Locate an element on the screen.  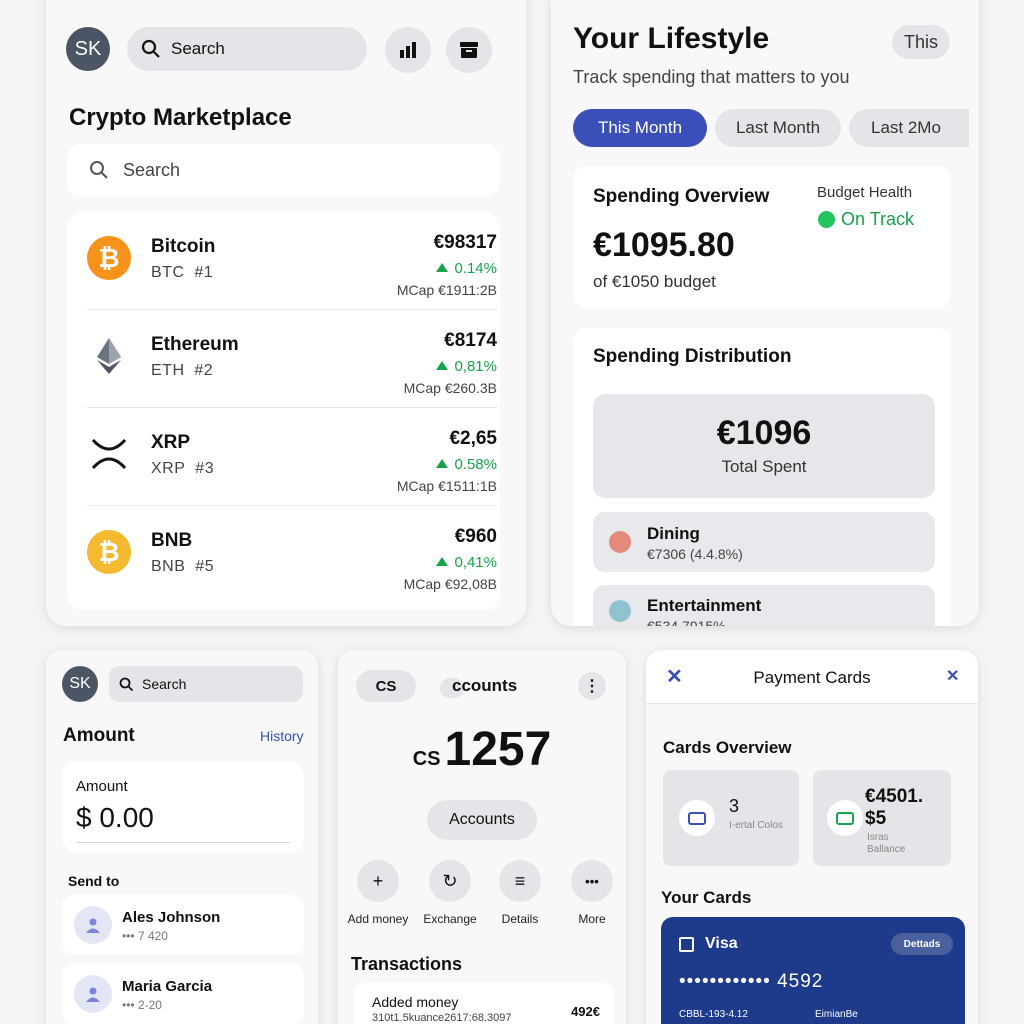
coin-change: 0.58% is located at coordinates (466, 464).